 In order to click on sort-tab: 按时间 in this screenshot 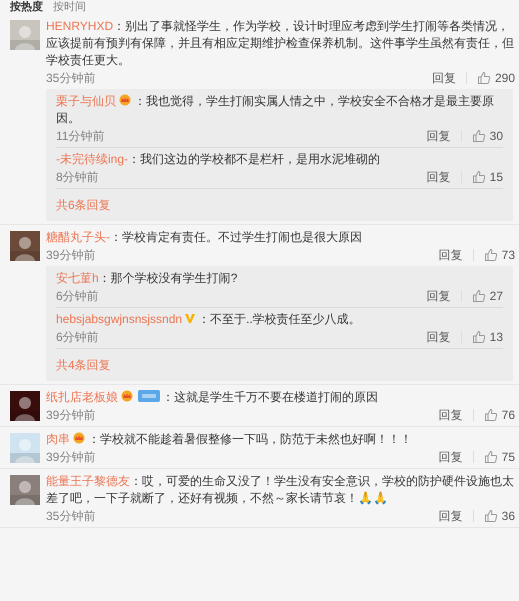, I will do `click(69, 7)`.